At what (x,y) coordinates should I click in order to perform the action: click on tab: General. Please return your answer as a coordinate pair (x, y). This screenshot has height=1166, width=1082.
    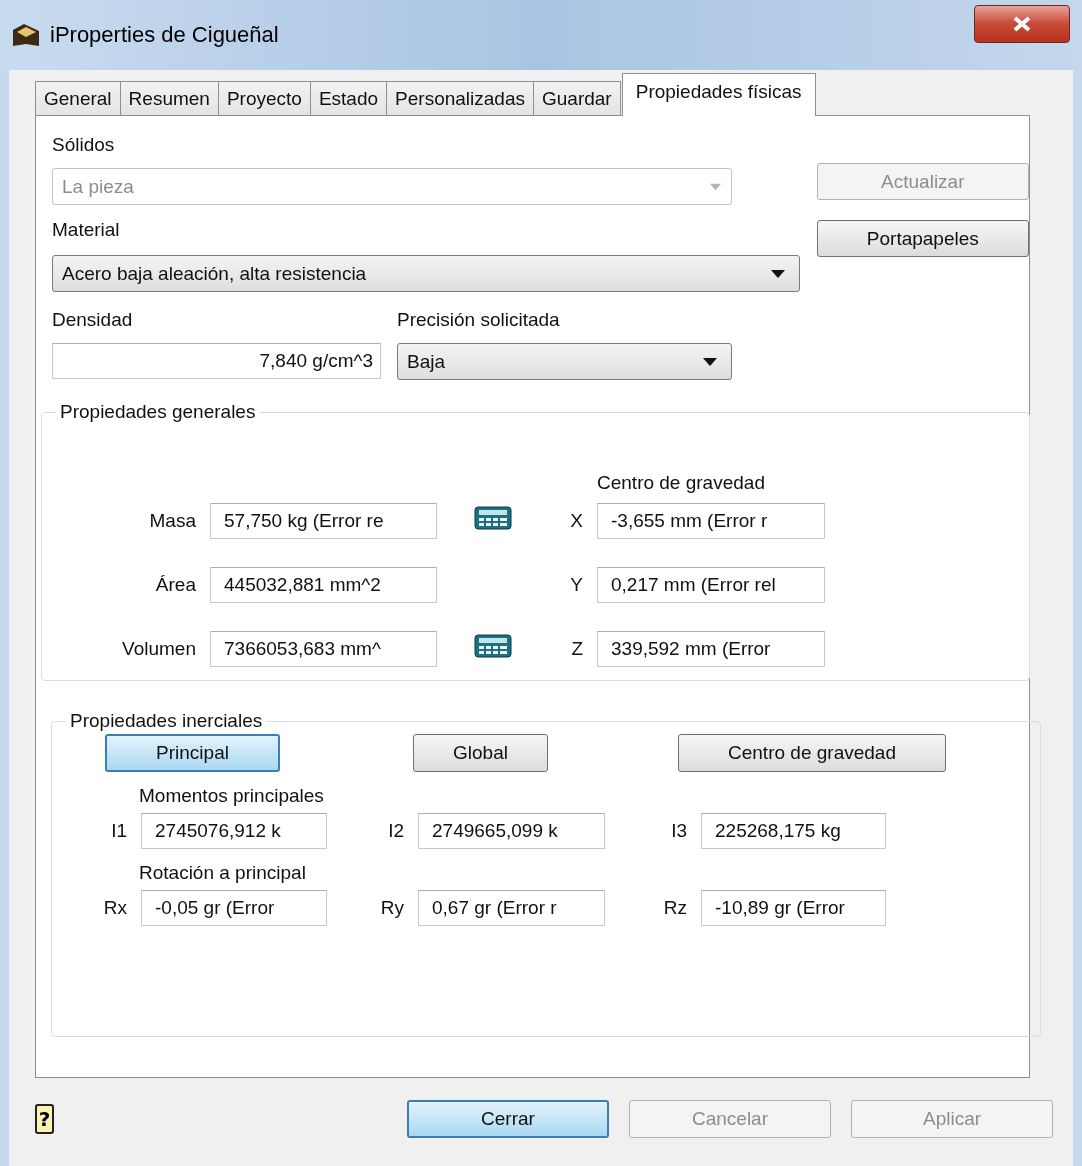
    Looking at the image, I should click on (78, 98).